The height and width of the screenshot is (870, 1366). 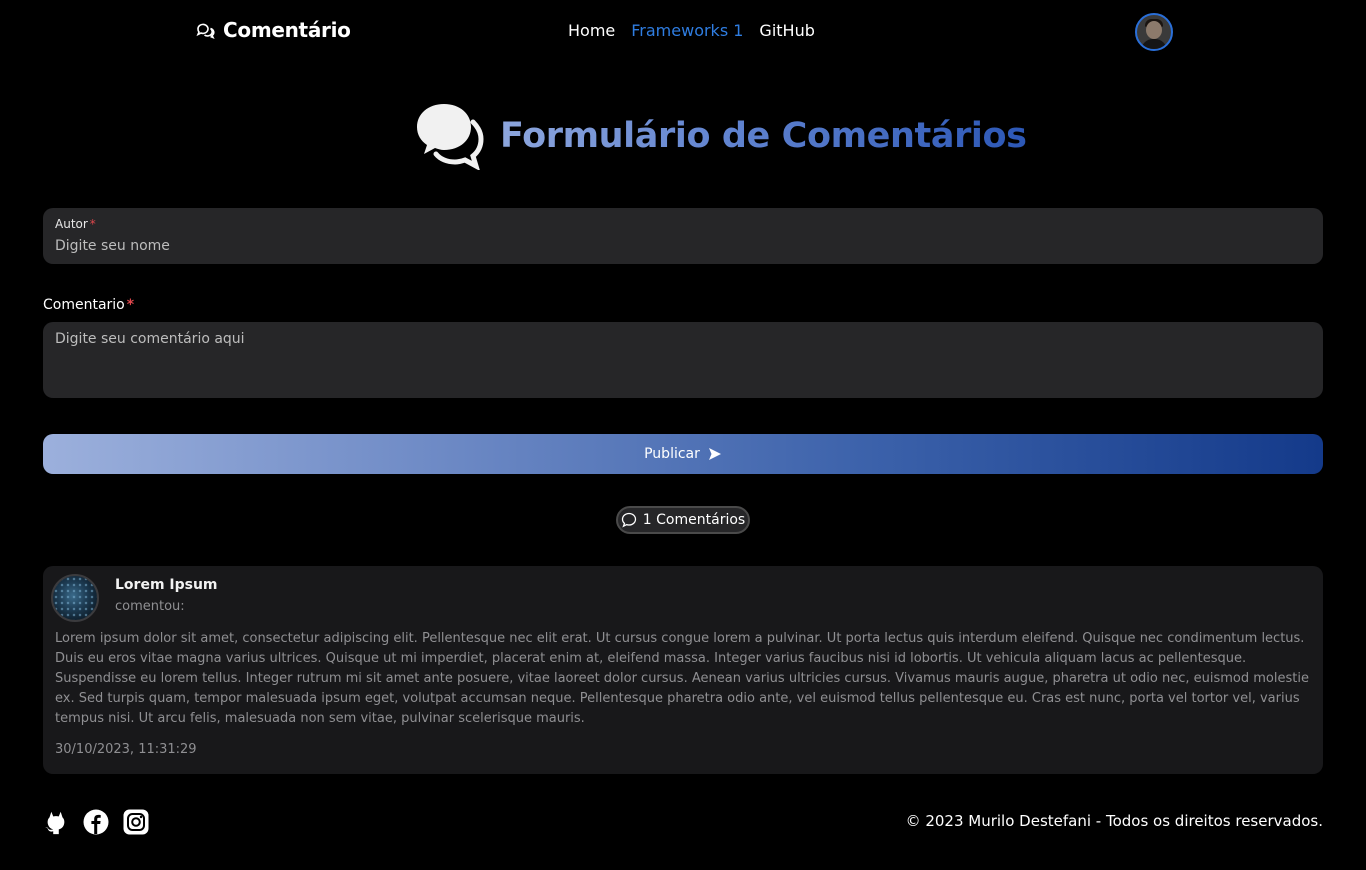 I want to click on publish-button: Publicar, so click(x=683, y=454).